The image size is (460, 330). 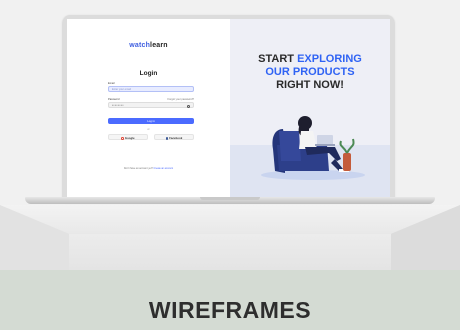 I want to click on person-in-armchair-illustration, so click(x=313, y=148).